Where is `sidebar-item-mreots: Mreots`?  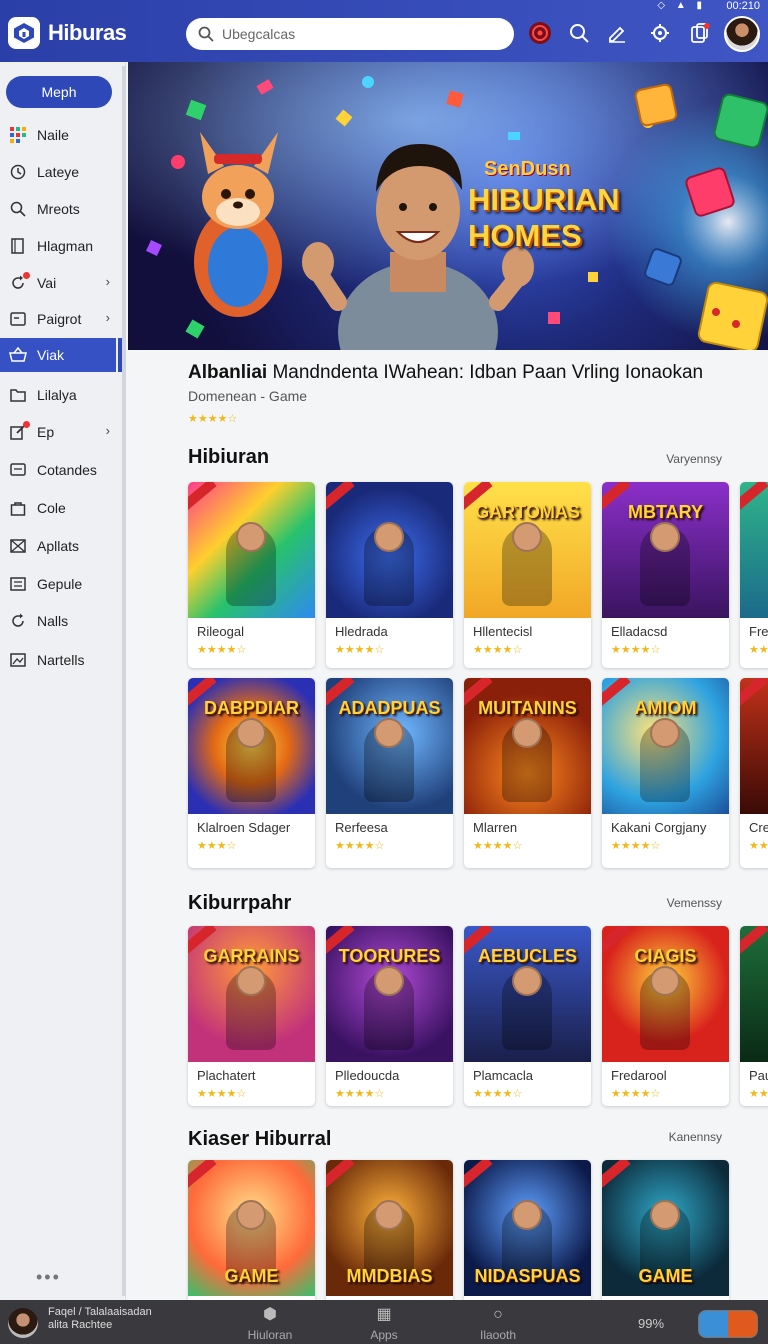 sidebar-item-mreots: Mreots is located at coordinates (58, 209).